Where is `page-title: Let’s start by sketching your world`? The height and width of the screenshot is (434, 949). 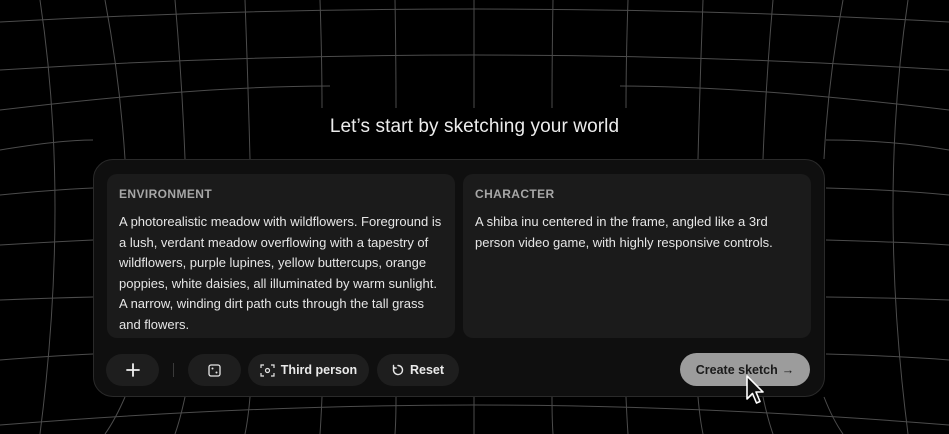 page-title: Let’s start by sketching your world is located at coordinates (474, 126).